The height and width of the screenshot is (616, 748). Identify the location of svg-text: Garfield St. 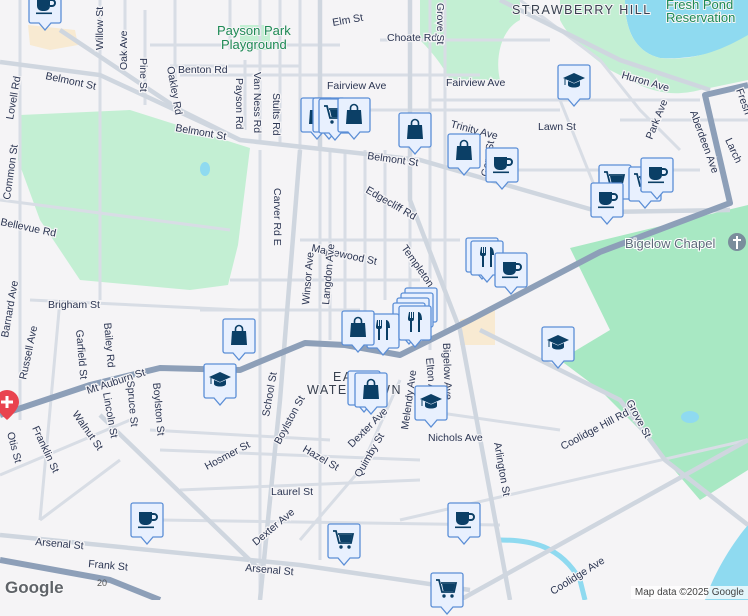
(81, 354).